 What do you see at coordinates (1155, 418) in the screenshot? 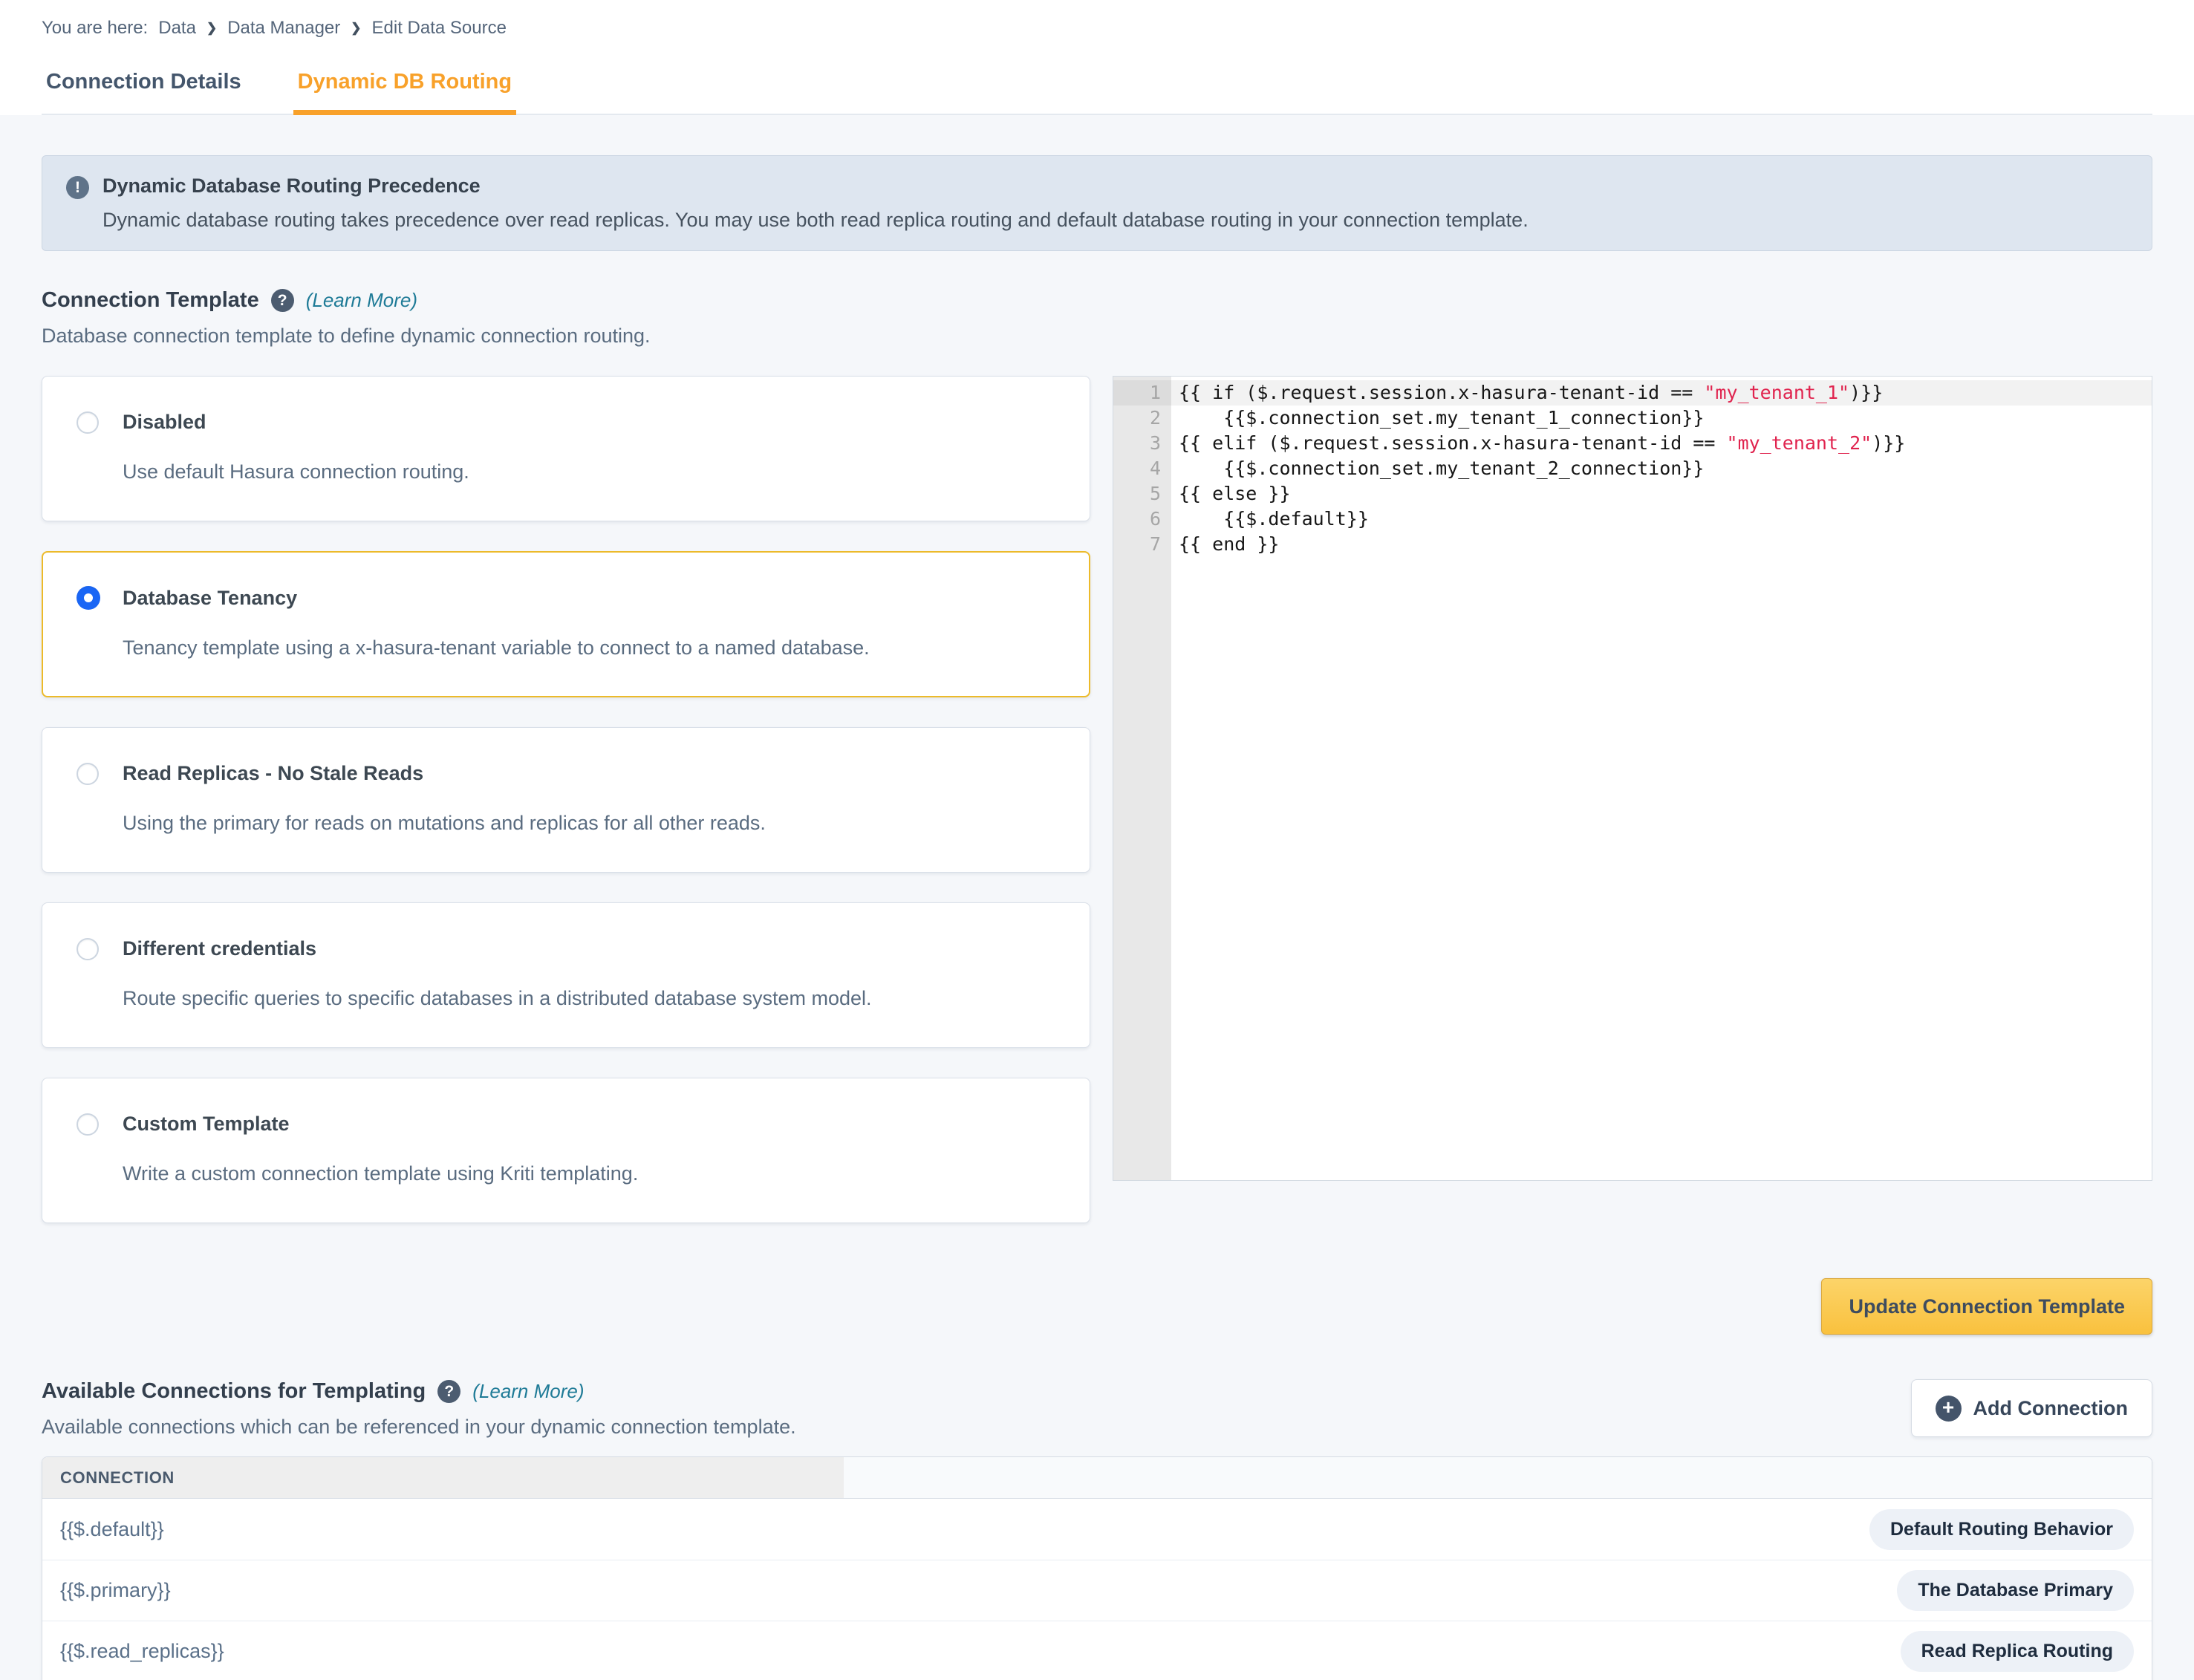
I see `line-number: 2` at bounding box center [1155, 418].